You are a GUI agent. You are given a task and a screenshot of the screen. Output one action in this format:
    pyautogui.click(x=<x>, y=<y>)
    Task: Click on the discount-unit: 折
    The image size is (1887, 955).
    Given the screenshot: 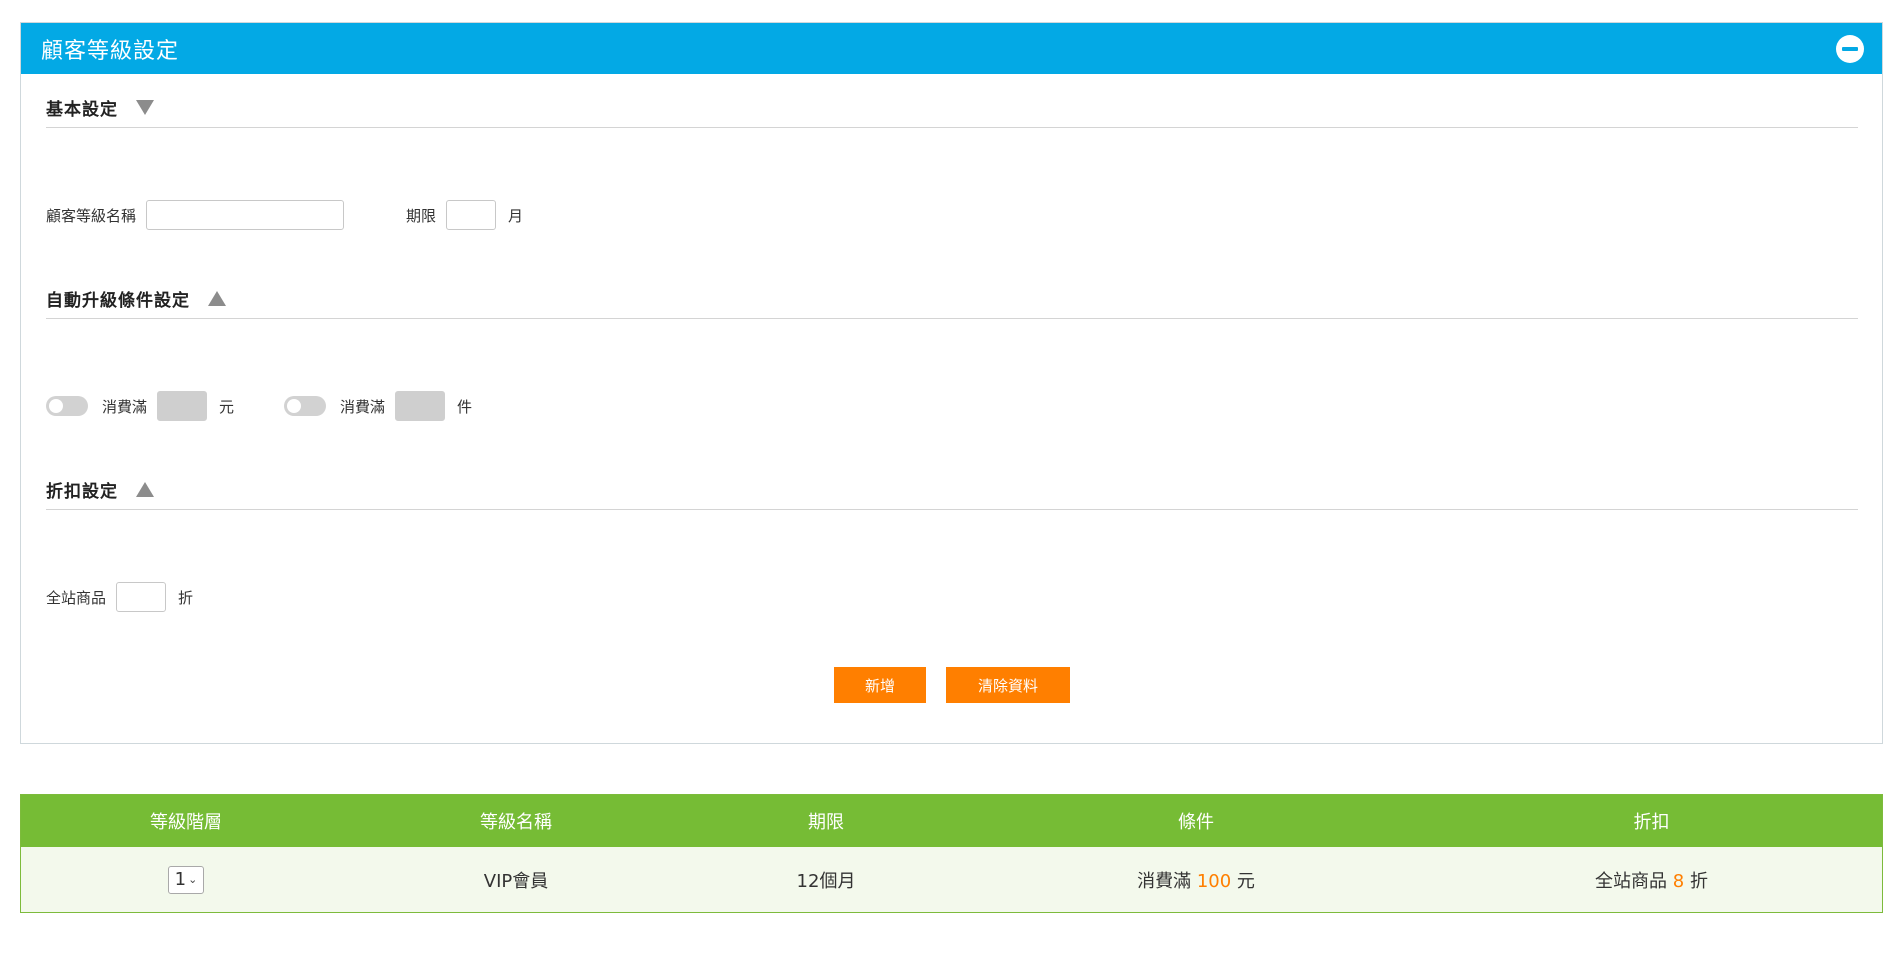 What is the action you would take?
    pyautogui.click(x=1698, y=881)
    